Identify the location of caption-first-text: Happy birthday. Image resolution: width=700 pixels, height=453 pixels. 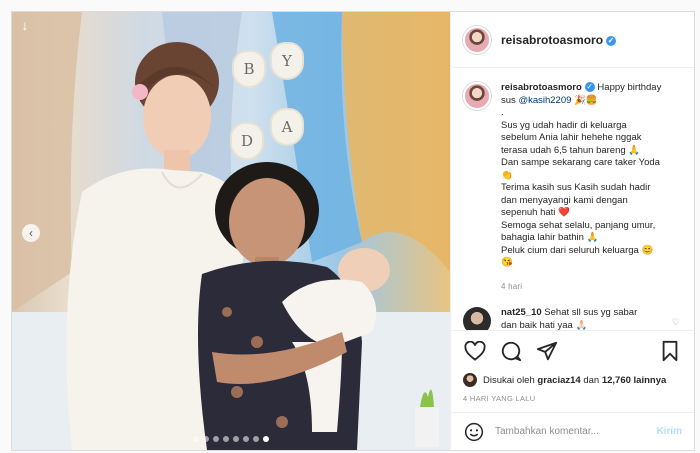
(629, 87).